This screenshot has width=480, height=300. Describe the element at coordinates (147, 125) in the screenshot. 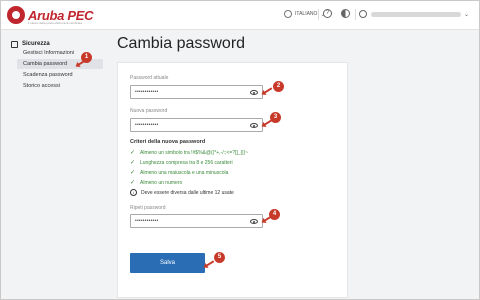

I see `new-password-value: ••••••••••••` at that location.